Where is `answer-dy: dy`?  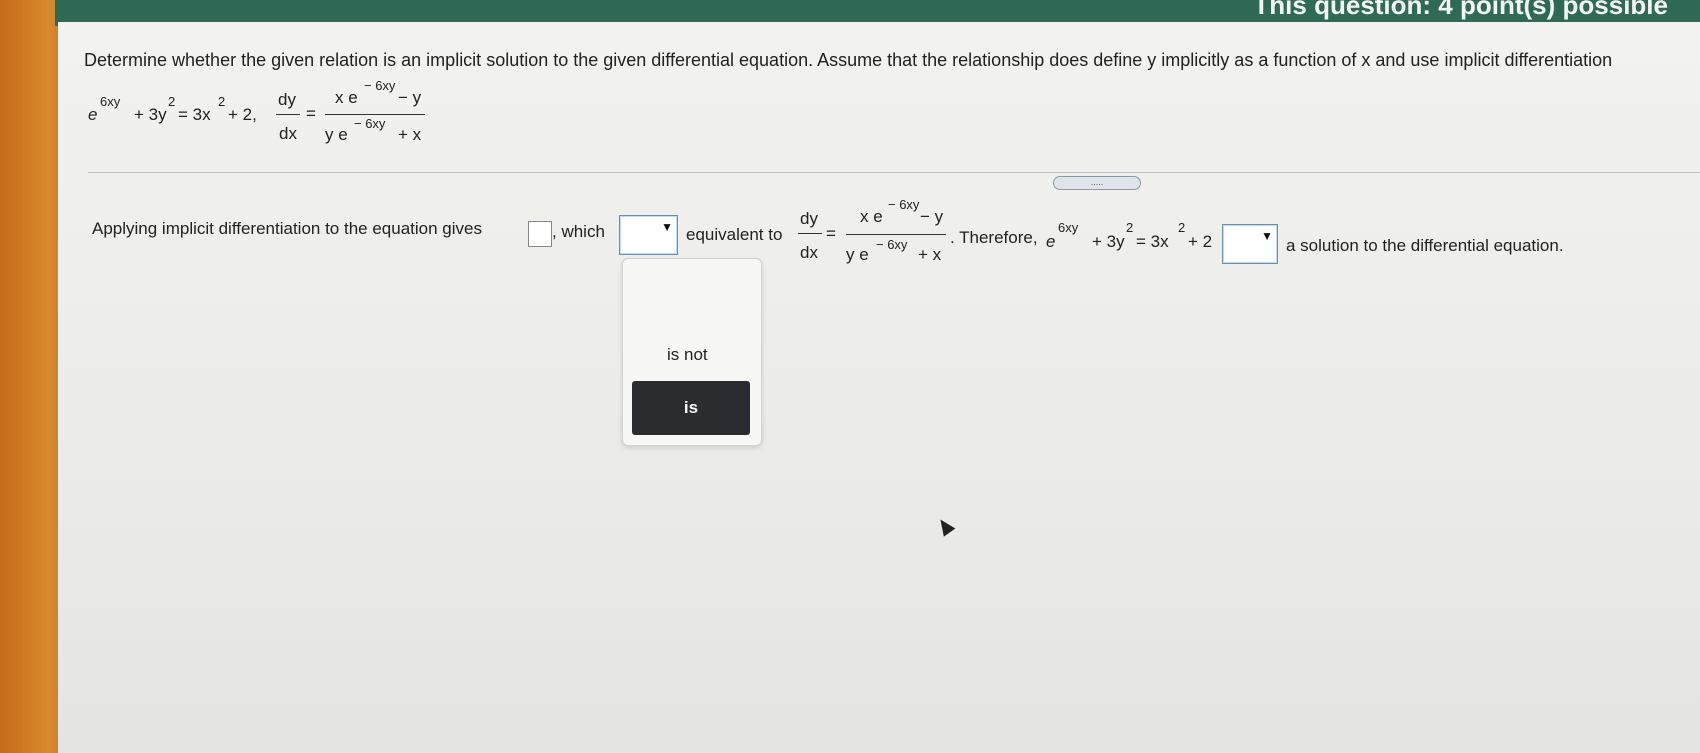
answer-dy: dy is located at coordinates (809, 218).